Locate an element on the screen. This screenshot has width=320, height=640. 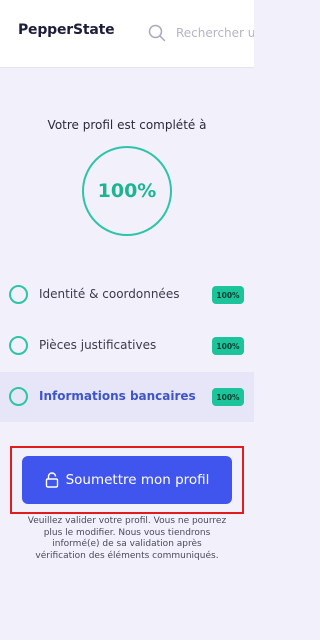
completion-ring: 100% is located at coordinates (127, 191).